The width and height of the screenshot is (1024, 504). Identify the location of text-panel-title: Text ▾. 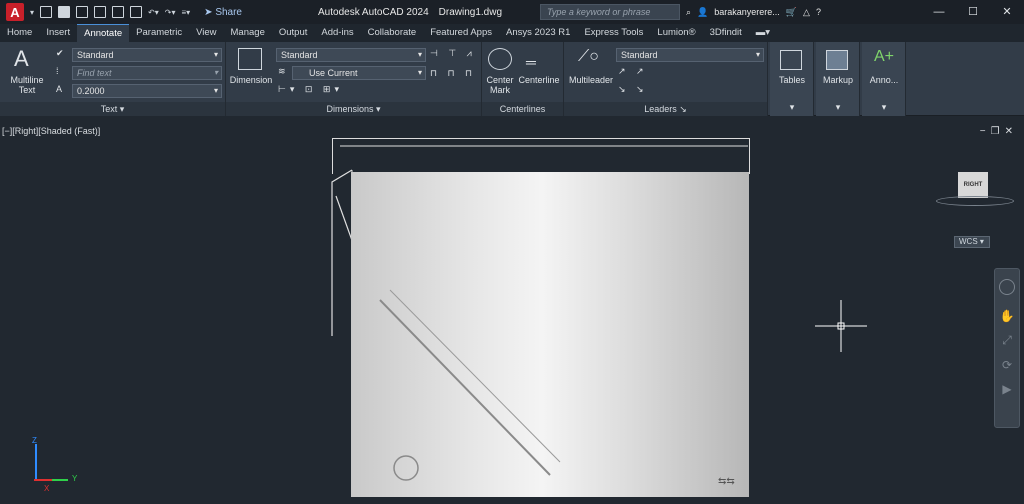
(112, 109).